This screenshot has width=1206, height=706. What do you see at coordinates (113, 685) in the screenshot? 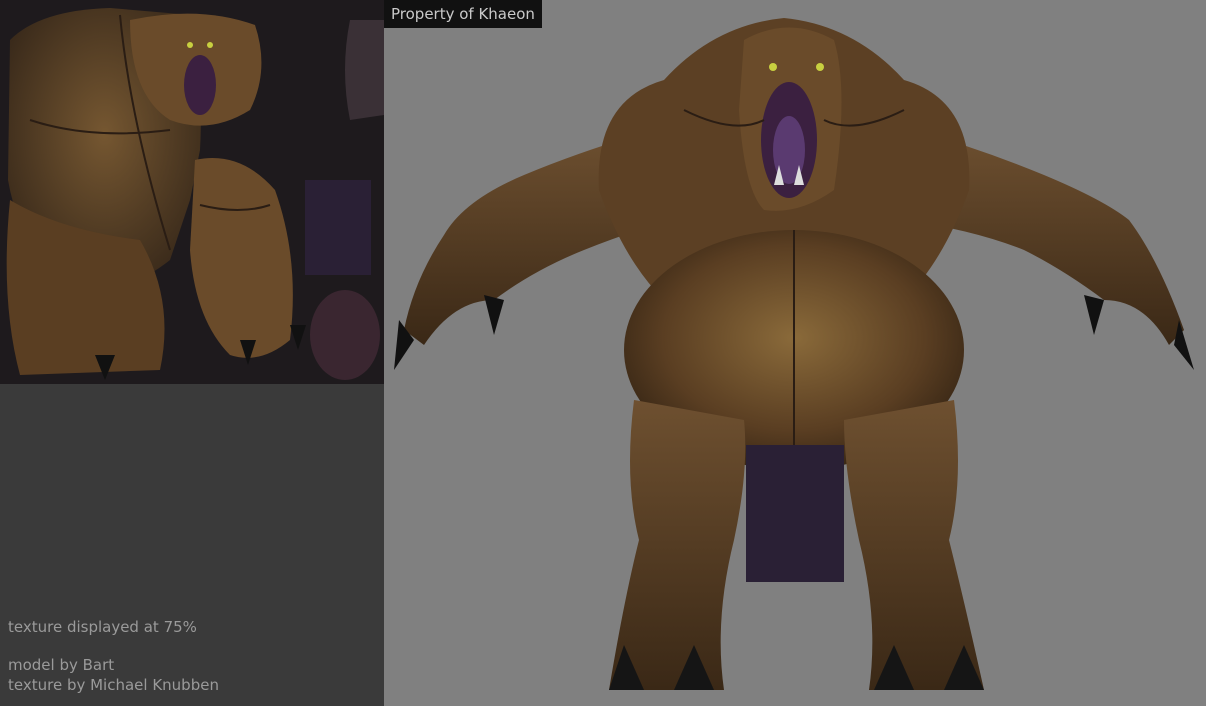
I see `texture-credit: texture by Michael Knubben` at bounding box center [113, 685].